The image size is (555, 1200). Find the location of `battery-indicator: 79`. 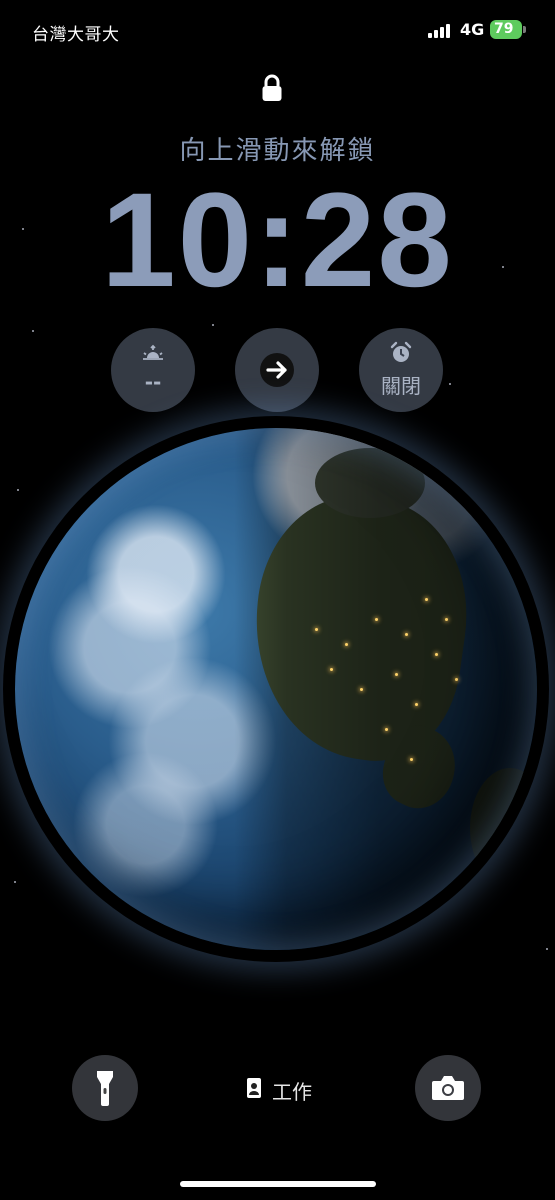

battery-indicator: 79 is located at coordinates (506, 29).